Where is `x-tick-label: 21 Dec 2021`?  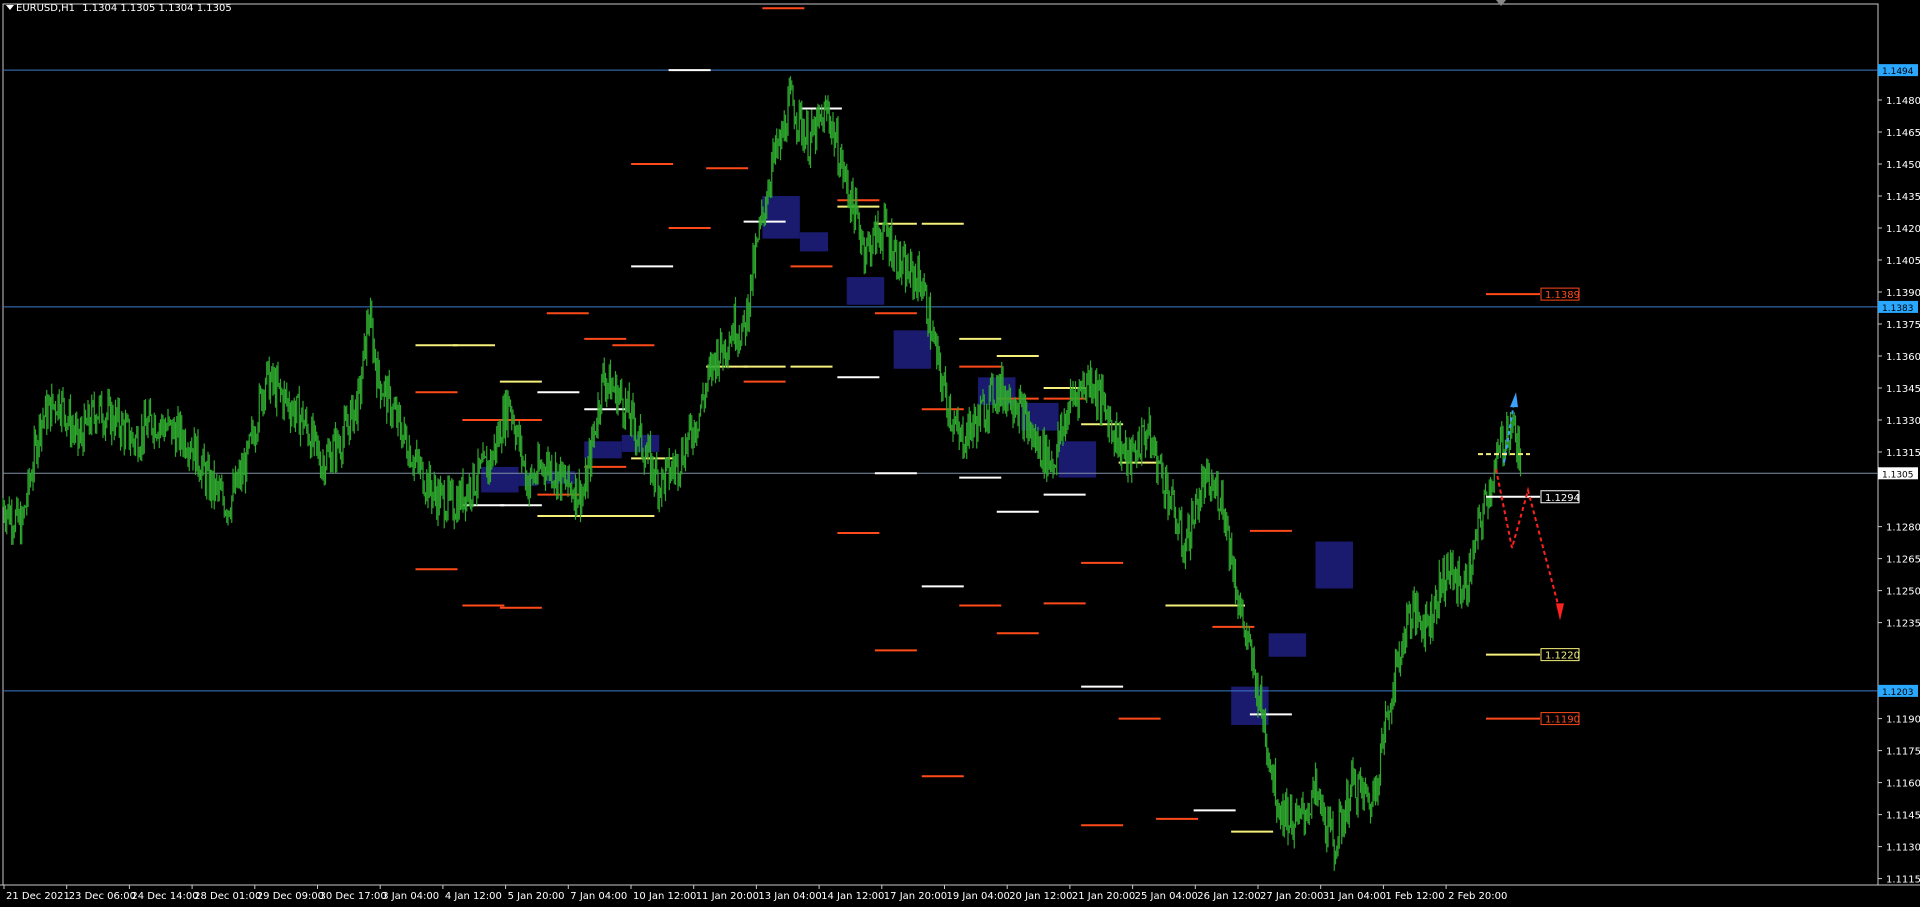 x-tick-label: 21 Dec 2021 is located at coordinates (38, 896).